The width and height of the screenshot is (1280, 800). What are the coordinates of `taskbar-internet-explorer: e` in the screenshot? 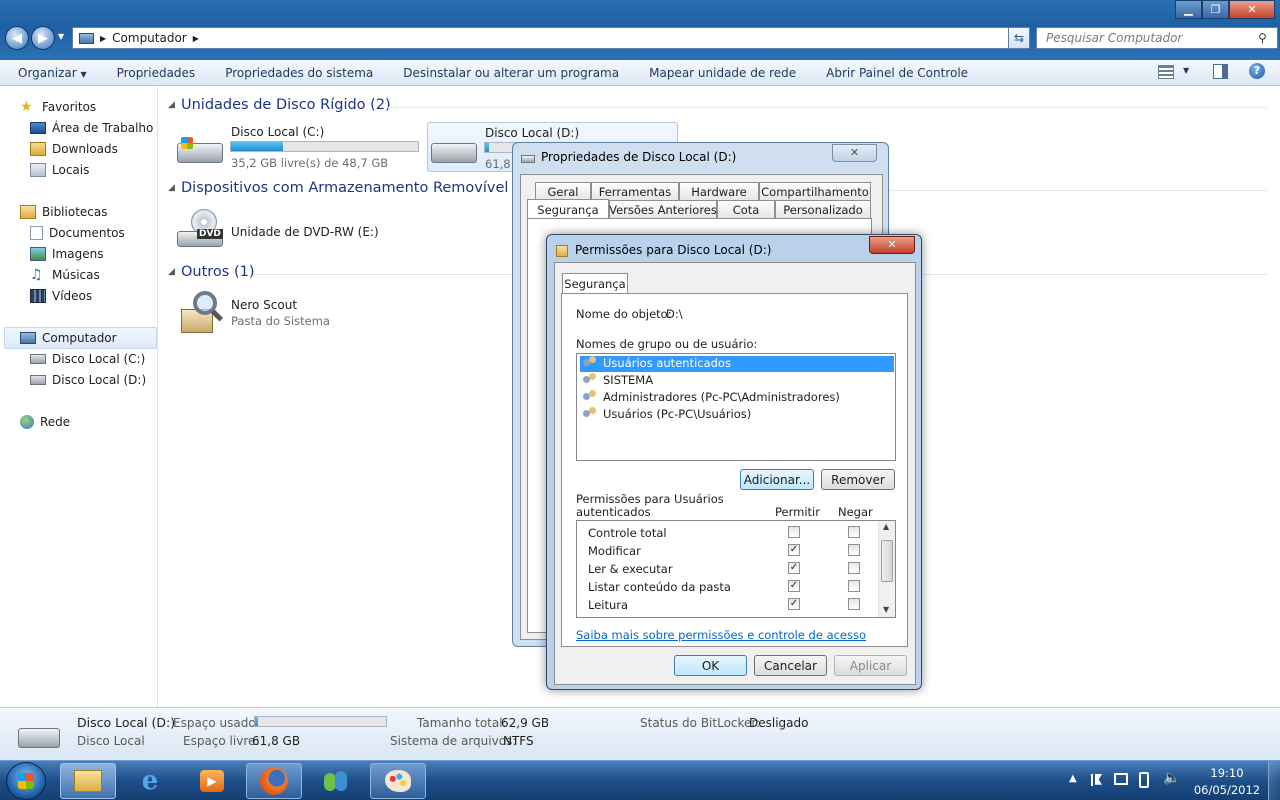 It's located at (150, 781).